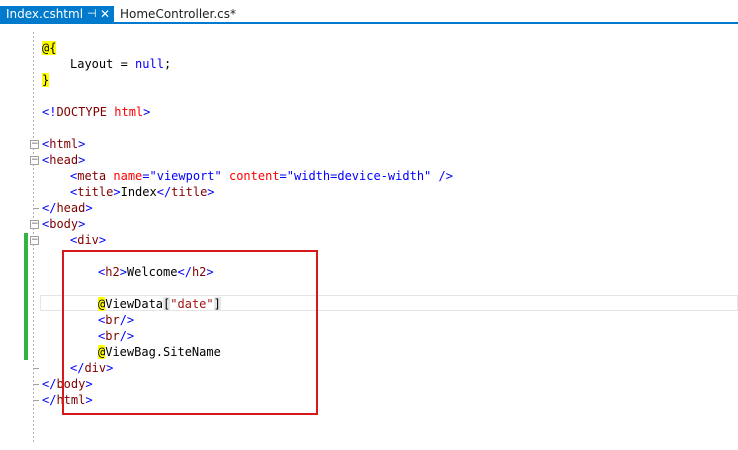  I want to click on code-line: @{, so click(49, 48).